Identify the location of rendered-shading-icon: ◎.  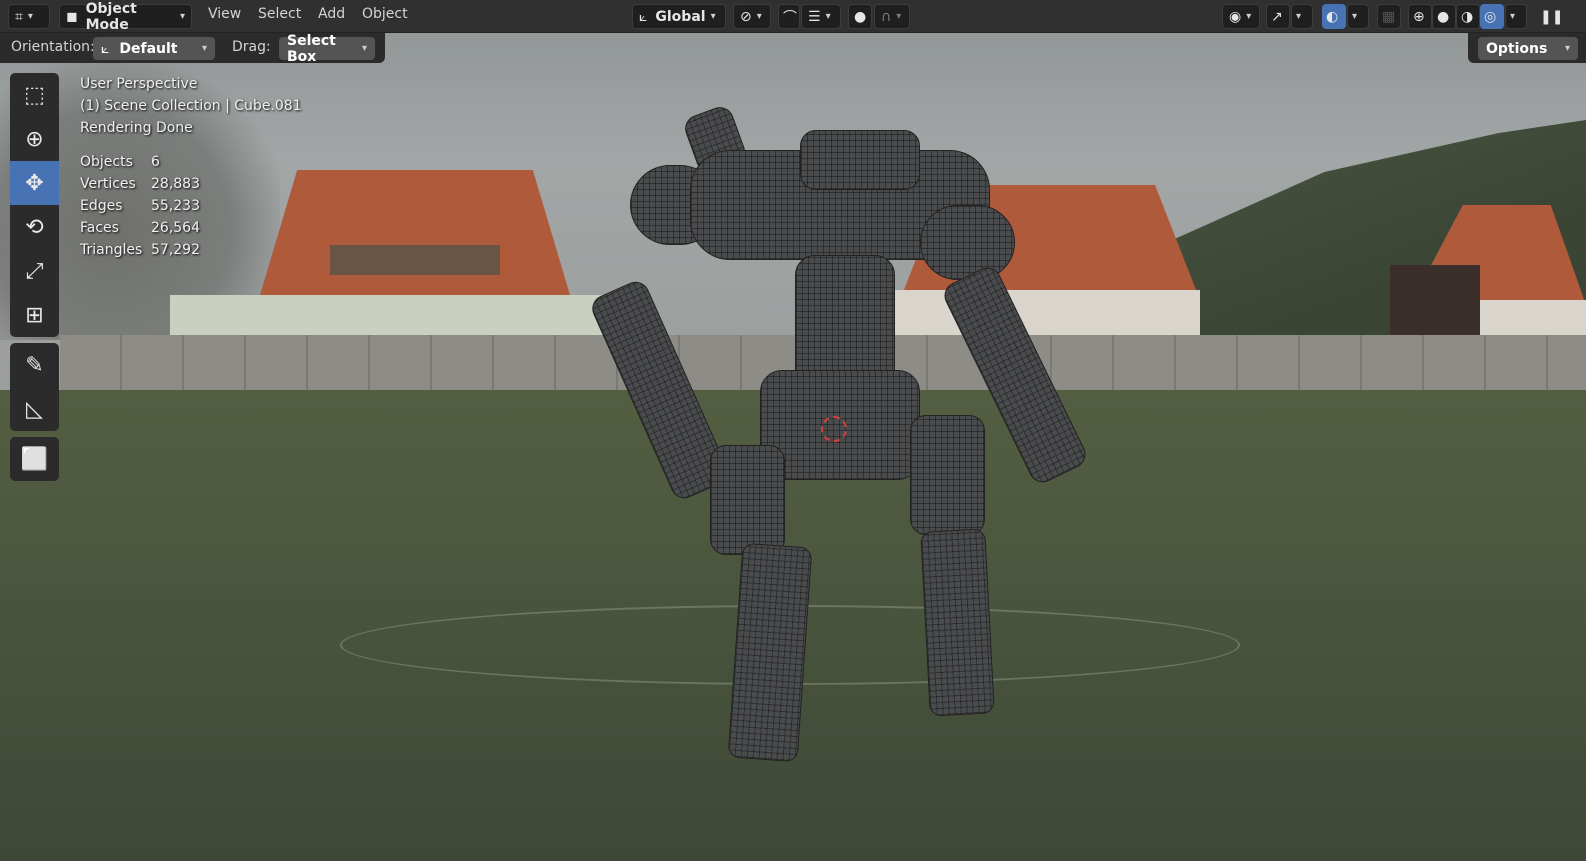
(1490, 16).